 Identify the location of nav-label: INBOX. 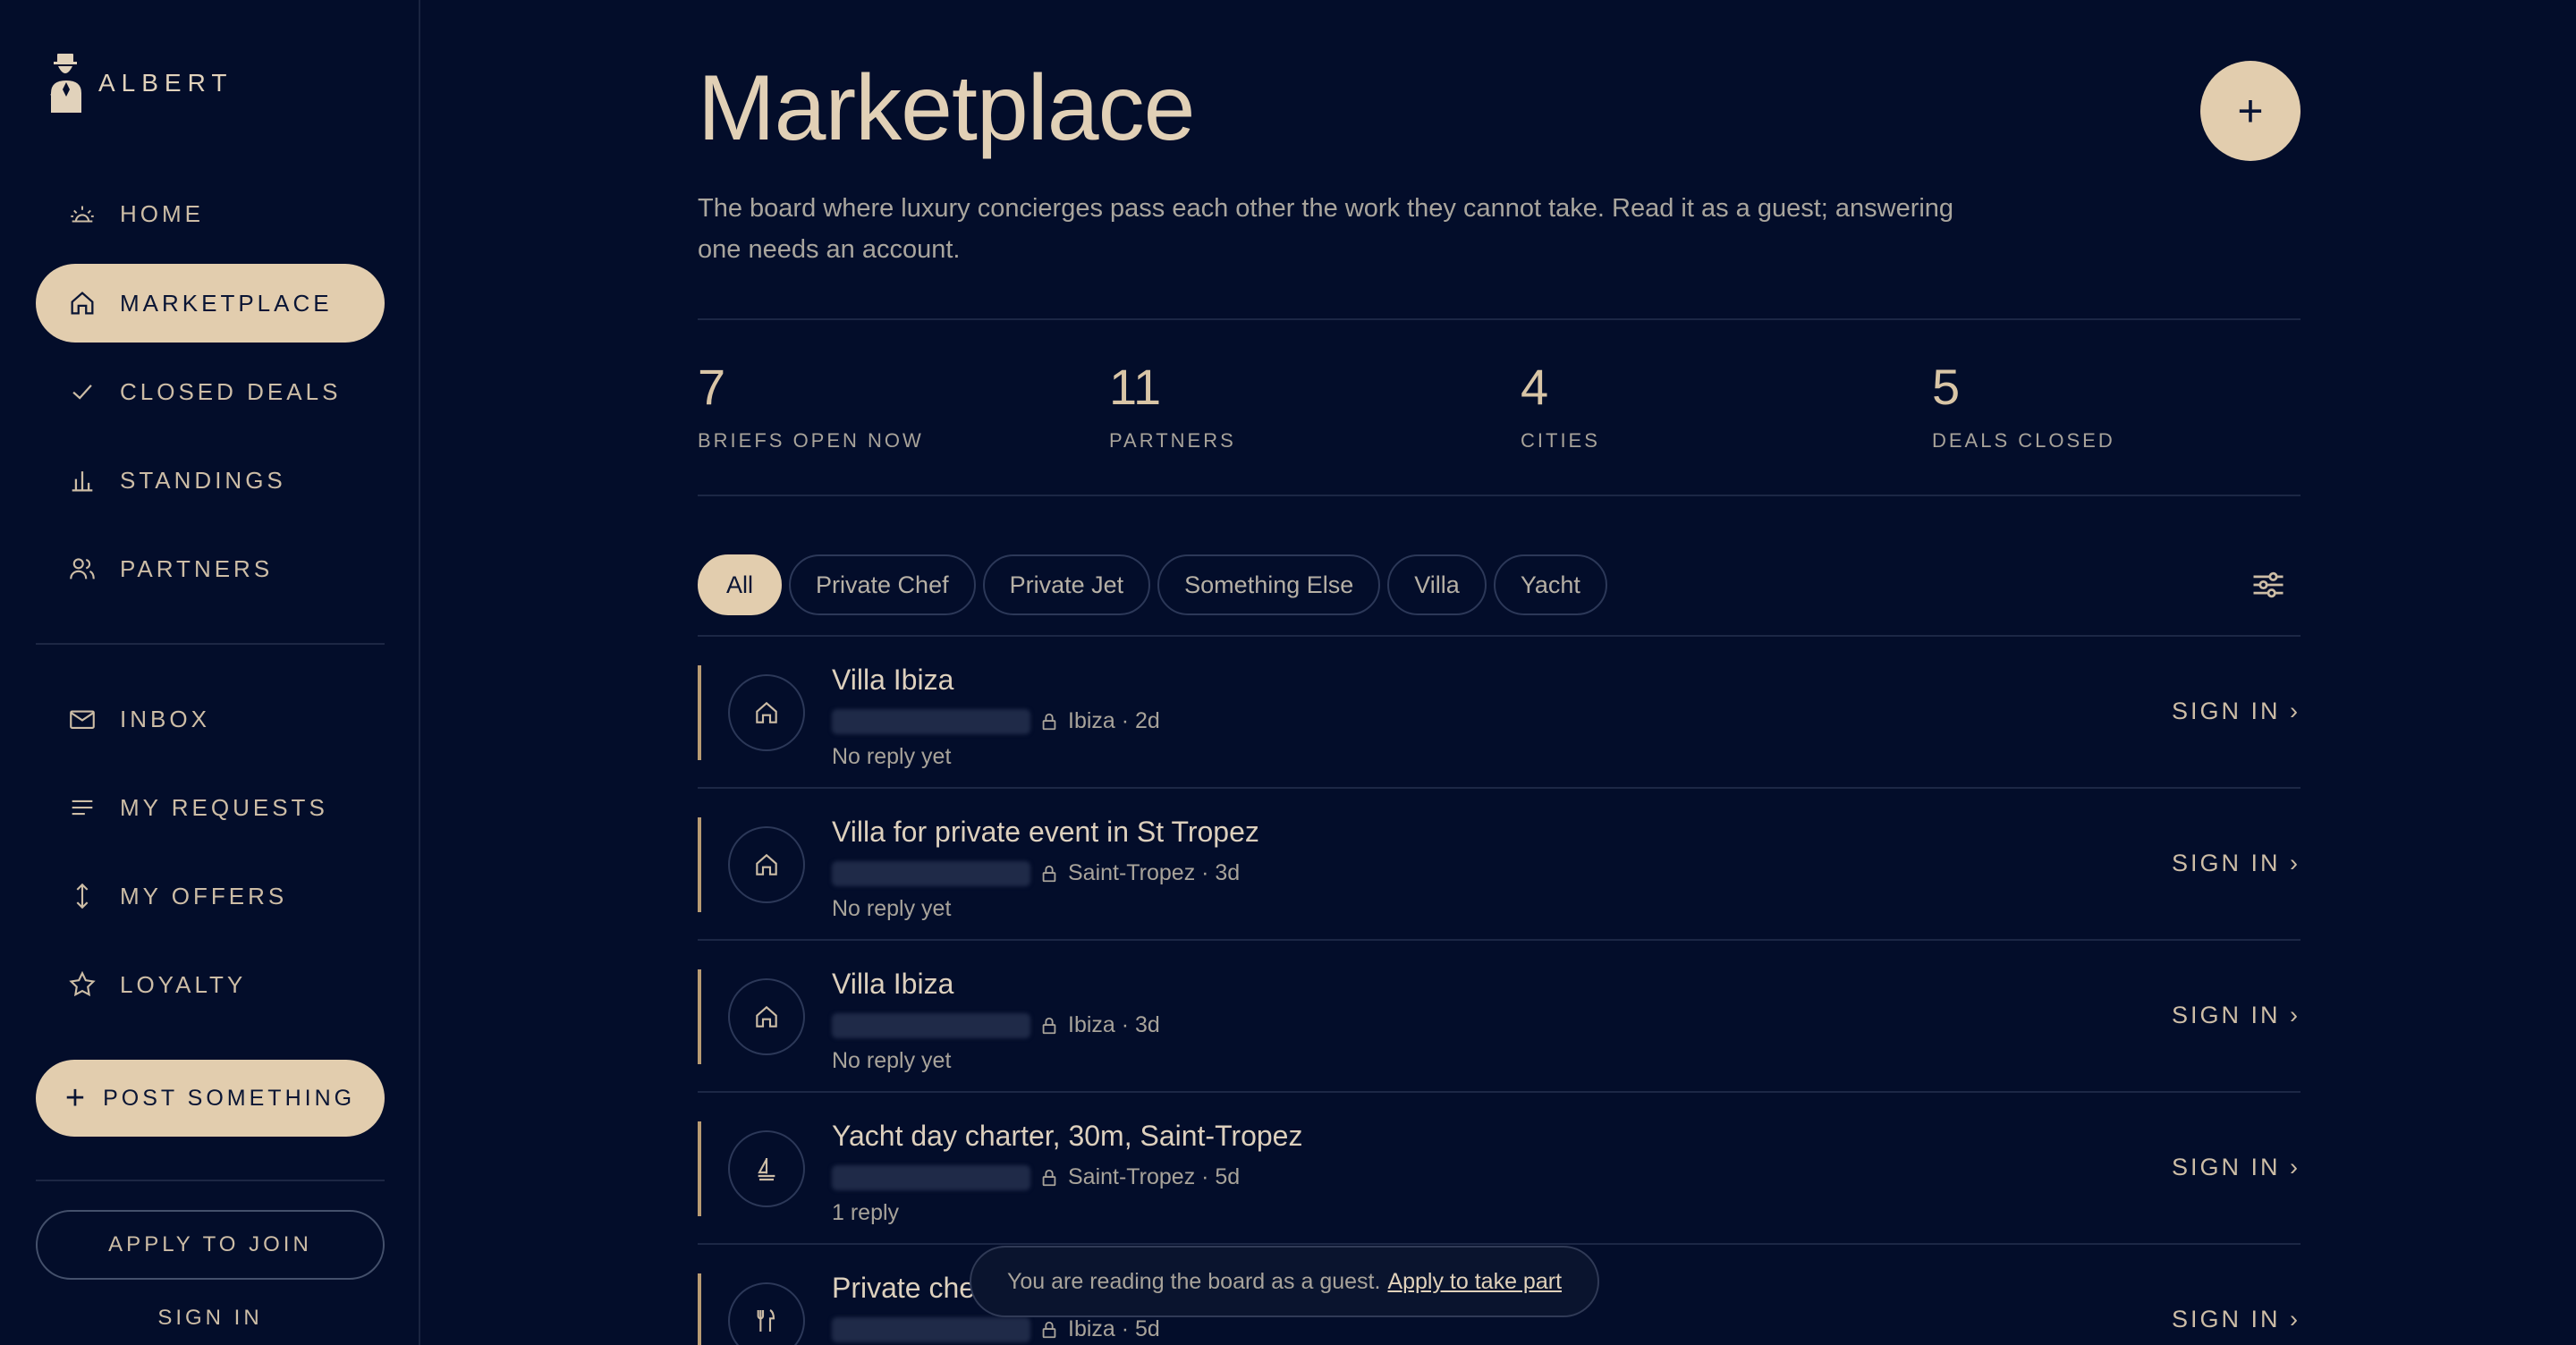
(165, 718).